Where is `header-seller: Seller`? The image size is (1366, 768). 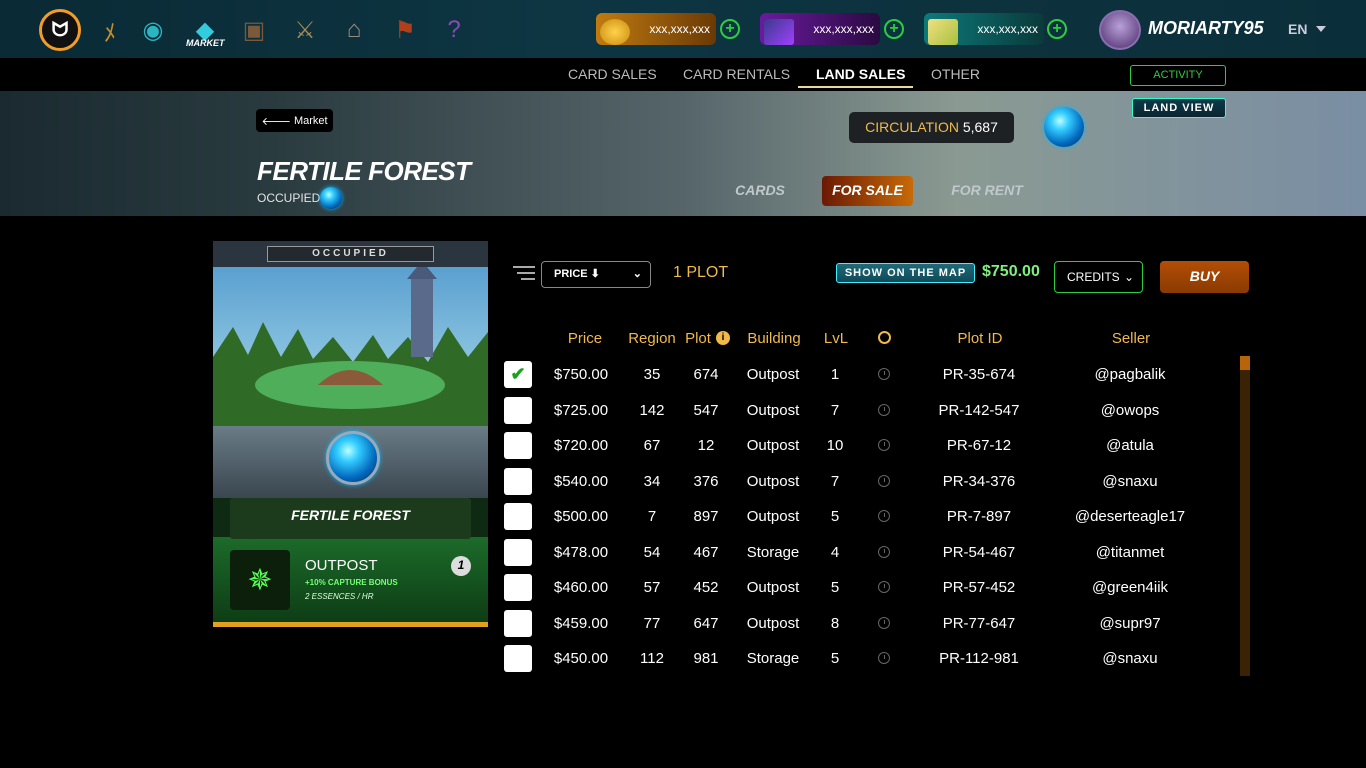 header-seller: Seller is located at coordinates (1131, 338).